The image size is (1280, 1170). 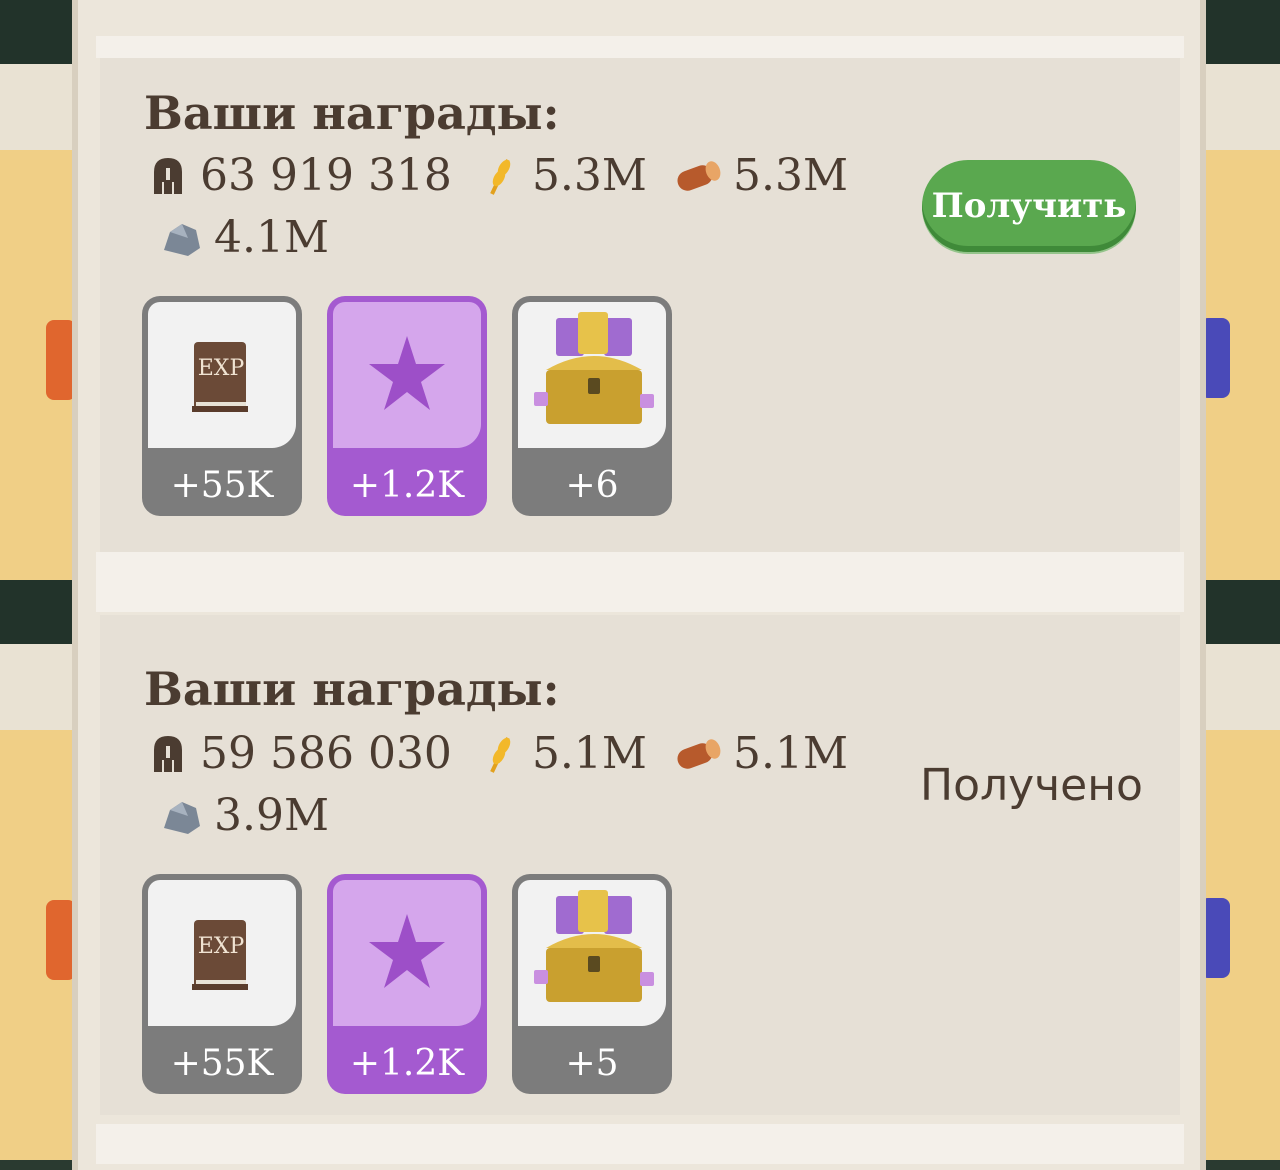 I want to click on wood-resource: 5.3M, so click(x=760, y=175).